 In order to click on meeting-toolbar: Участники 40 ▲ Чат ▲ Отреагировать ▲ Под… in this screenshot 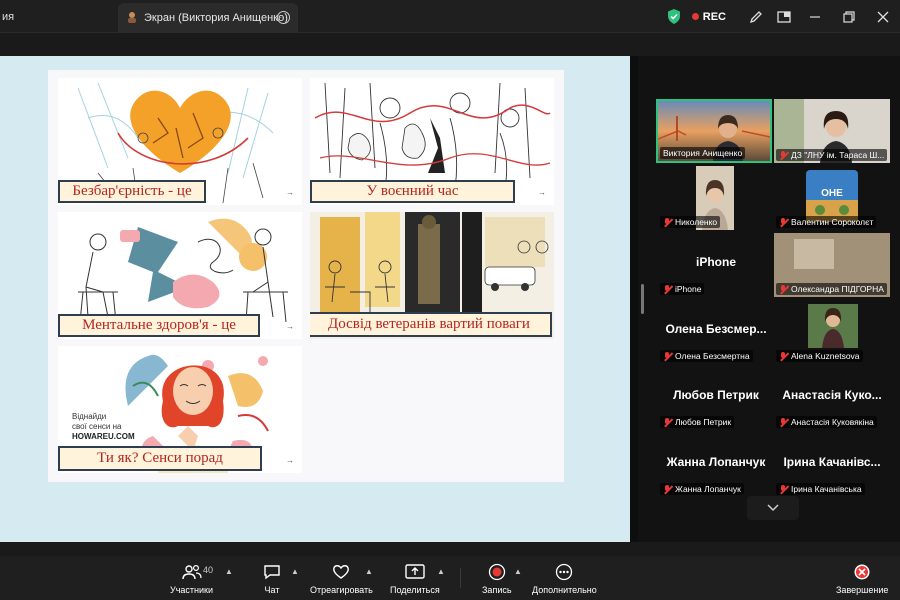, I will do `click(450, 578)`.